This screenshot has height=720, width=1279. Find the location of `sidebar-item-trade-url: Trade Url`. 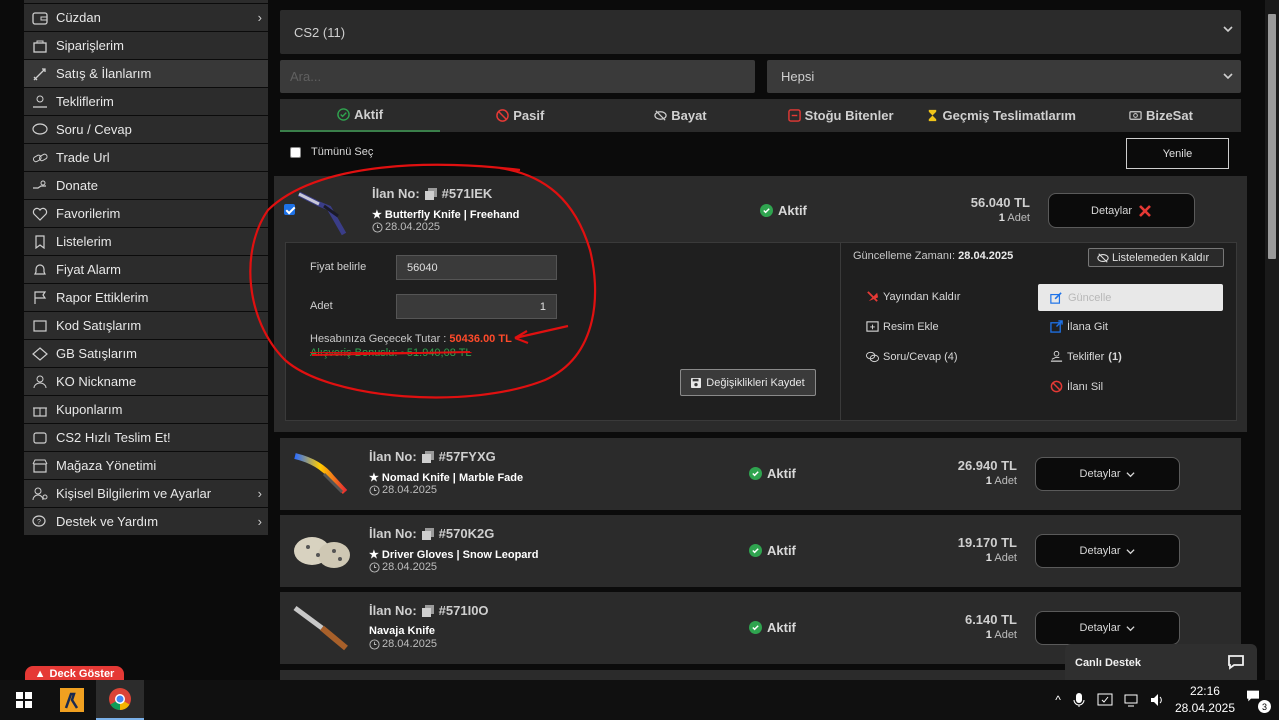

sidebar-item-trade-url: Trade Url is located at coordinates (146, 158).